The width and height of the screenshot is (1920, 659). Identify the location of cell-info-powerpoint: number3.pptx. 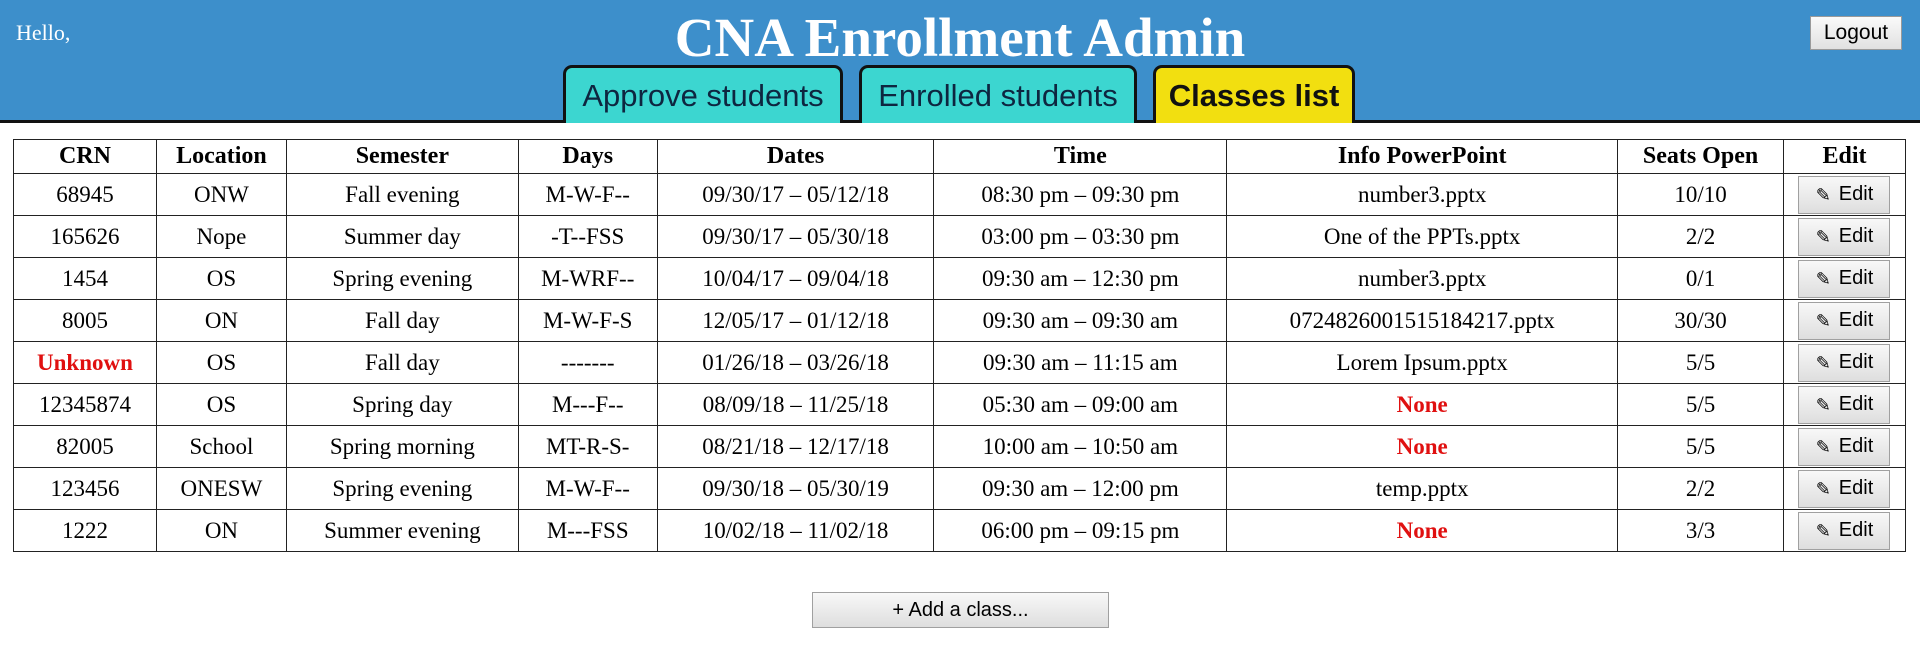
(1422, 194).